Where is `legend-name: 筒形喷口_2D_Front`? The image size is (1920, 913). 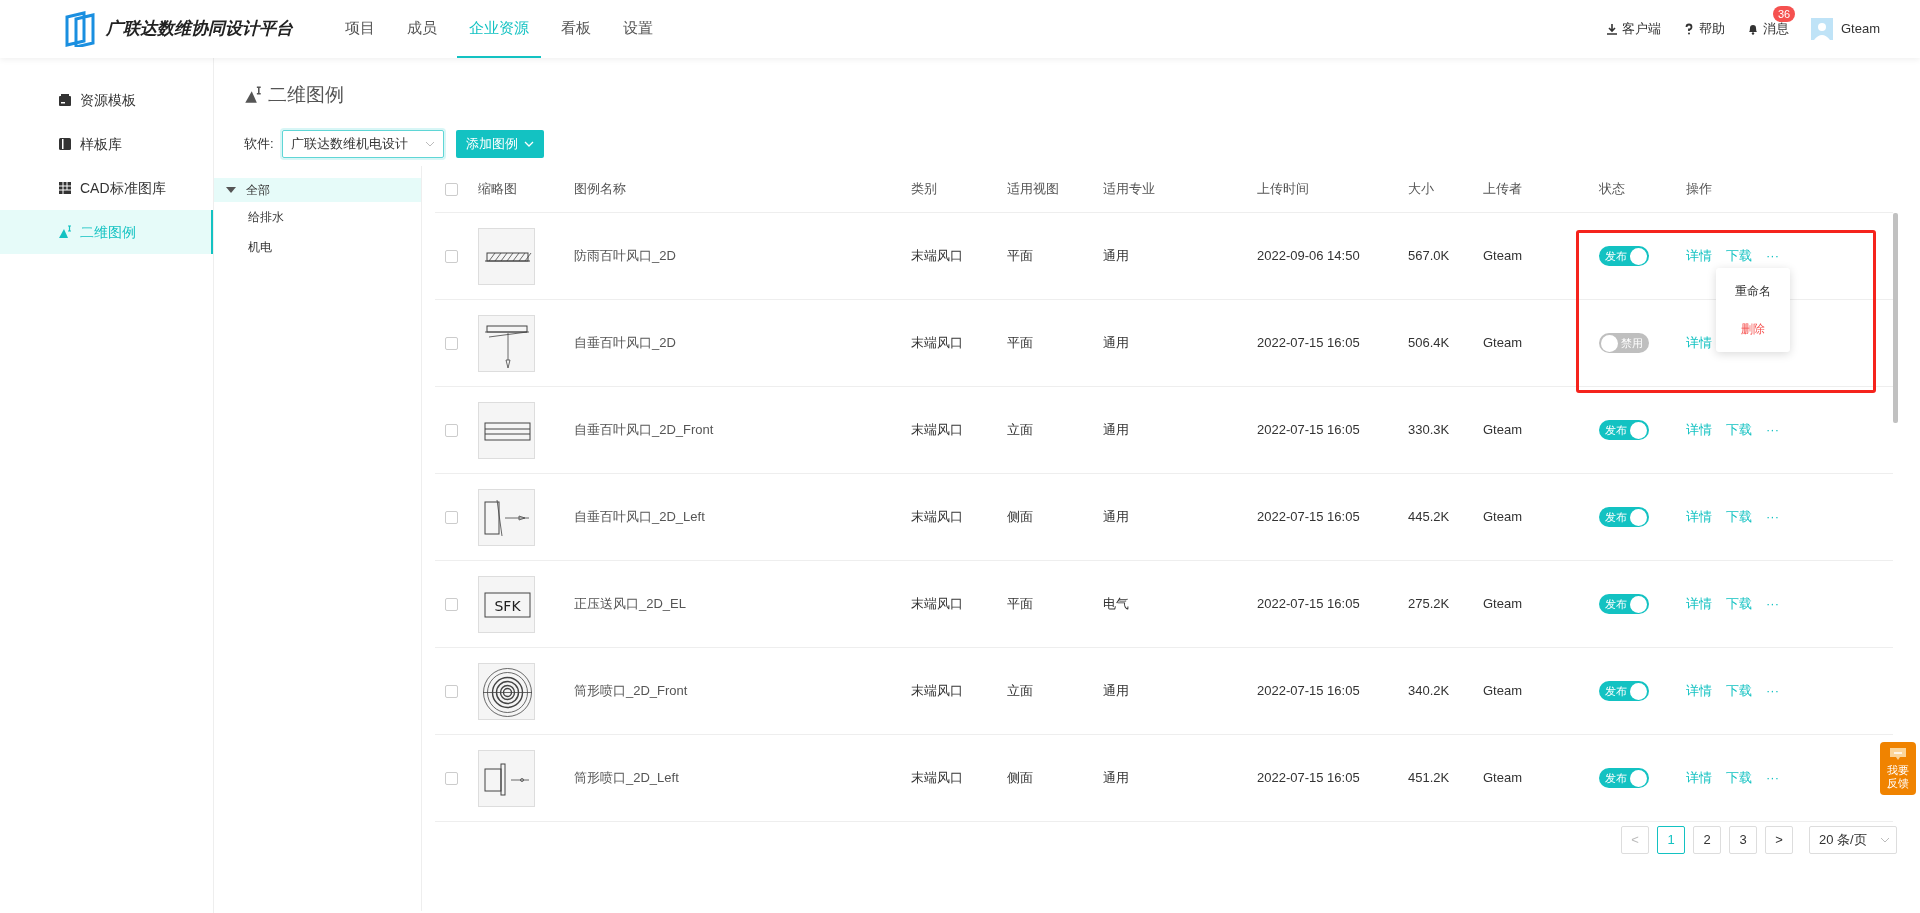
legend-name: 筒形喷口_2D_Front is located at coordinates (631, 691).